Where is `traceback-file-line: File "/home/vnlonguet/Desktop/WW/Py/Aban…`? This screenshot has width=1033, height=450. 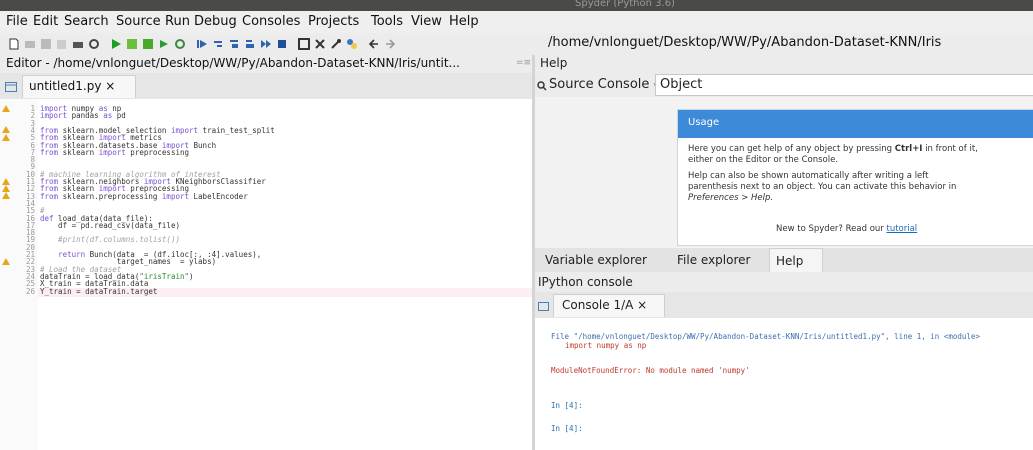
traceback-file-line: File "/home/vnlonguet/Desktop/WW/Py/Aban… is located at coordinates (765, 336).